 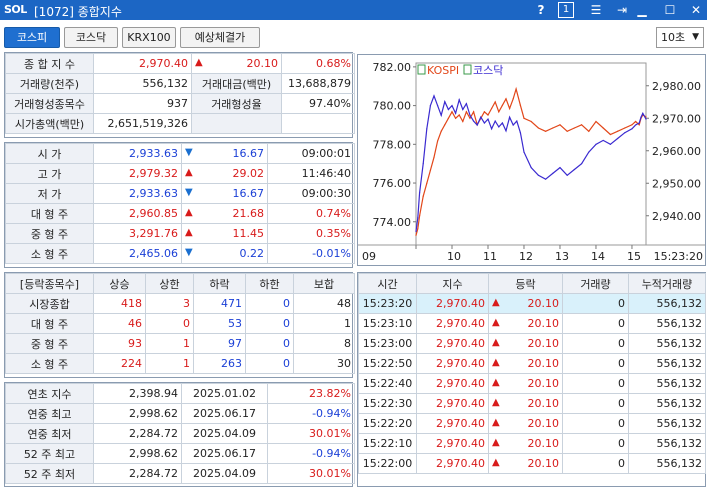 I want to click on table-row: 15:22:00 2,970.40 ▲ 20.10 0 556,132, so click(x=532, y=463).